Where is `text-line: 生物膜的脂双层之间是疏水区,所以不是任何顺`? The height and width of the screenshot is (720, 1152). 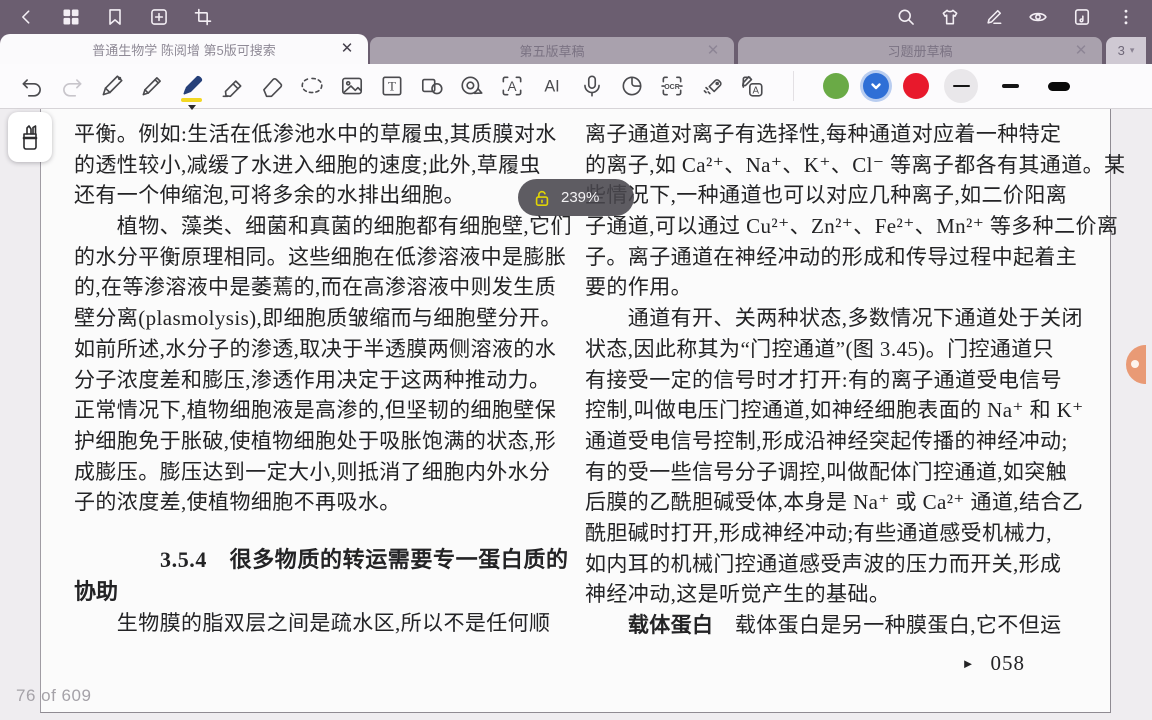
text-line: 生物膜的脂双层之间是疏水区,所以不是任何顺 is located at coordinates (312, 622).